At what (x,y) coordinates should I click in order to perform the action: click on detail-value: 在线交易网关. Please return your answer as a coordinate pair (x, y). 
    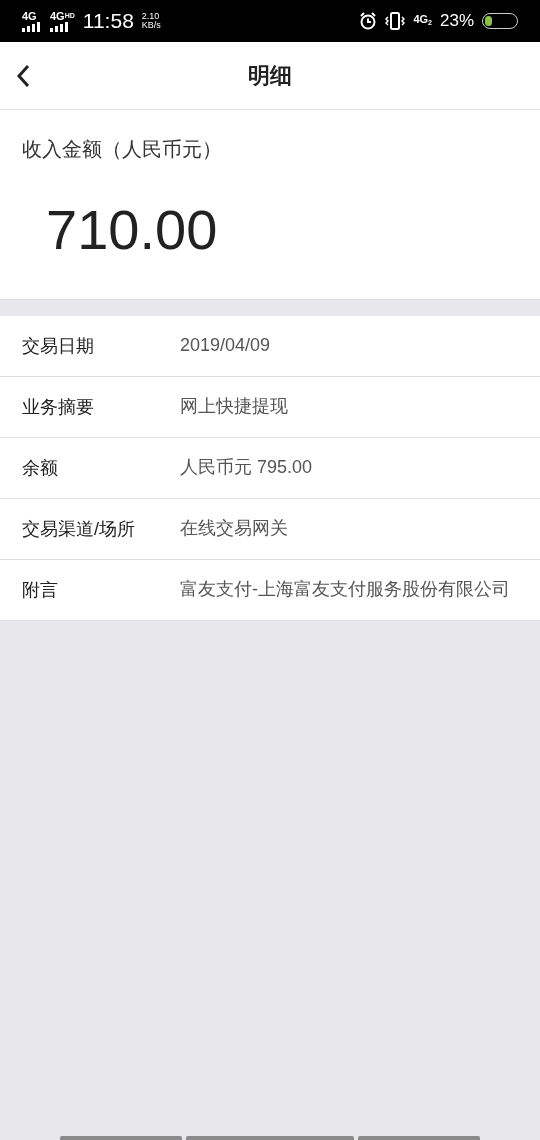
    Looking at the image, I should click on (234, 529).